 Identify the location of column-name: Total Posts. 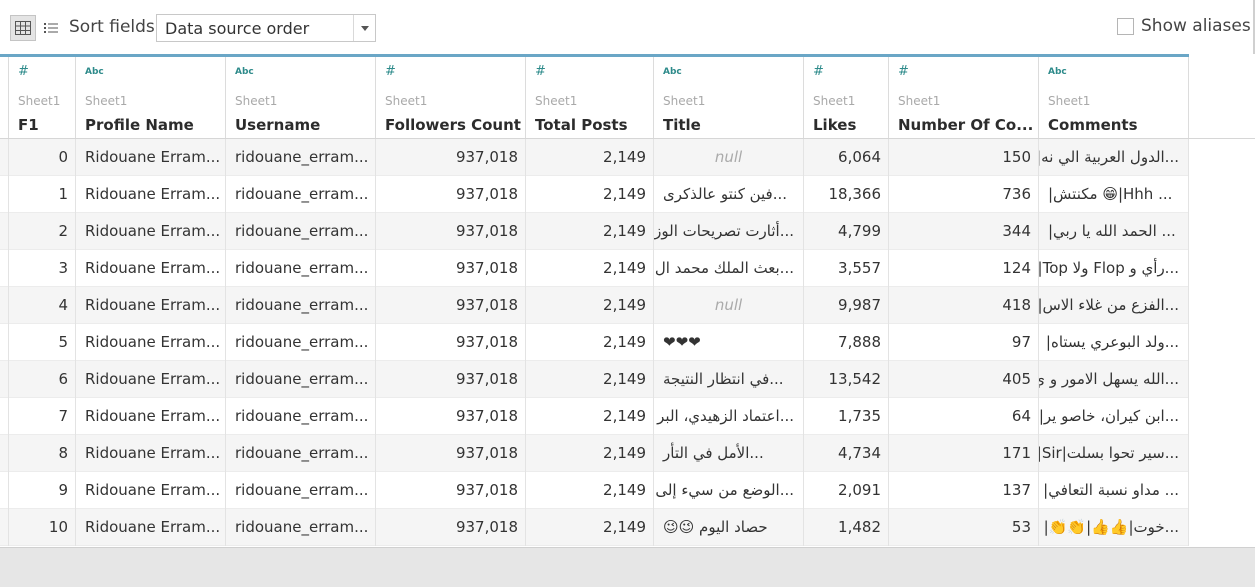
(592, 125).